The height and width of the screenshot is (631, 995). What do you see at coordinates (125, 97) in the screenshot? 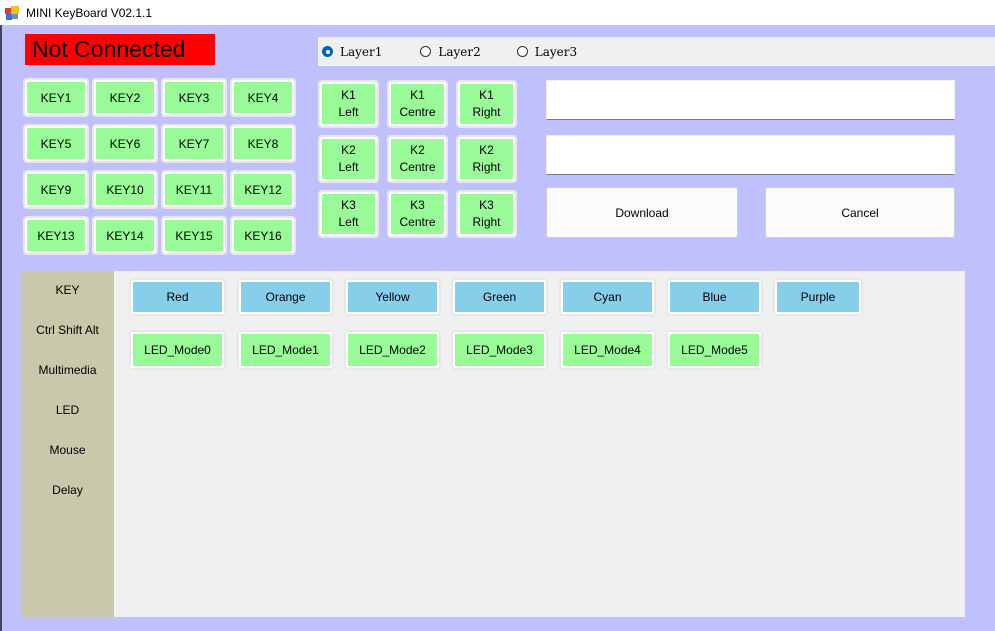
I see `key2-button: KEY2` at bounding box center [125, 97].